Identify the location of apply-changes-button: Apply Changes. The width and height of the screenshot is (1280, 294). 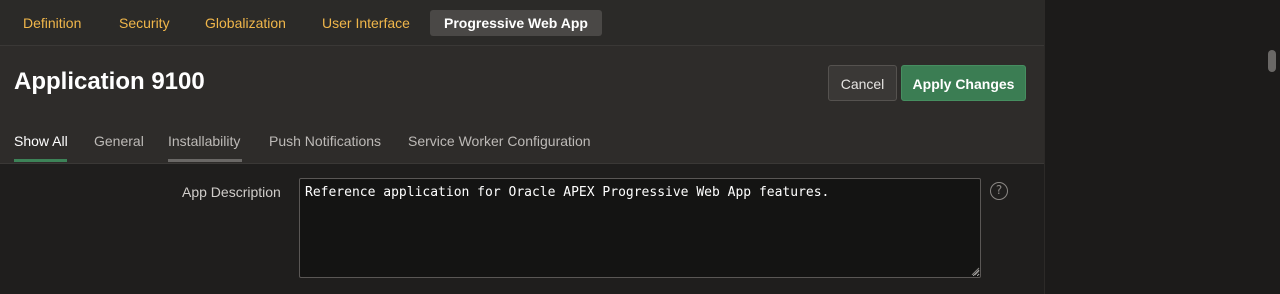
(963, 83).